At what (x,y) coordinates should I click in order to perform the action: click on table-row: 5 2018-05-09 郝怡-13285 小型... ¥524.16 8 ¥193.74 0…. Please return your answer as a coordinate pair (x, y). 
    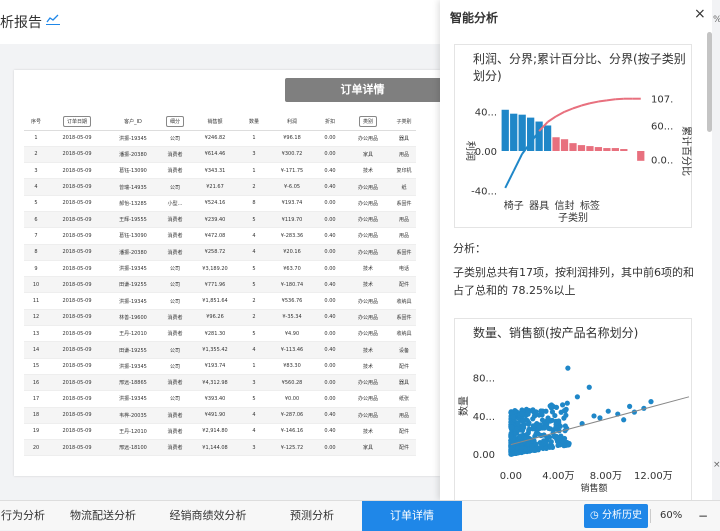
    Looking at the image, I should click on (220, 203).